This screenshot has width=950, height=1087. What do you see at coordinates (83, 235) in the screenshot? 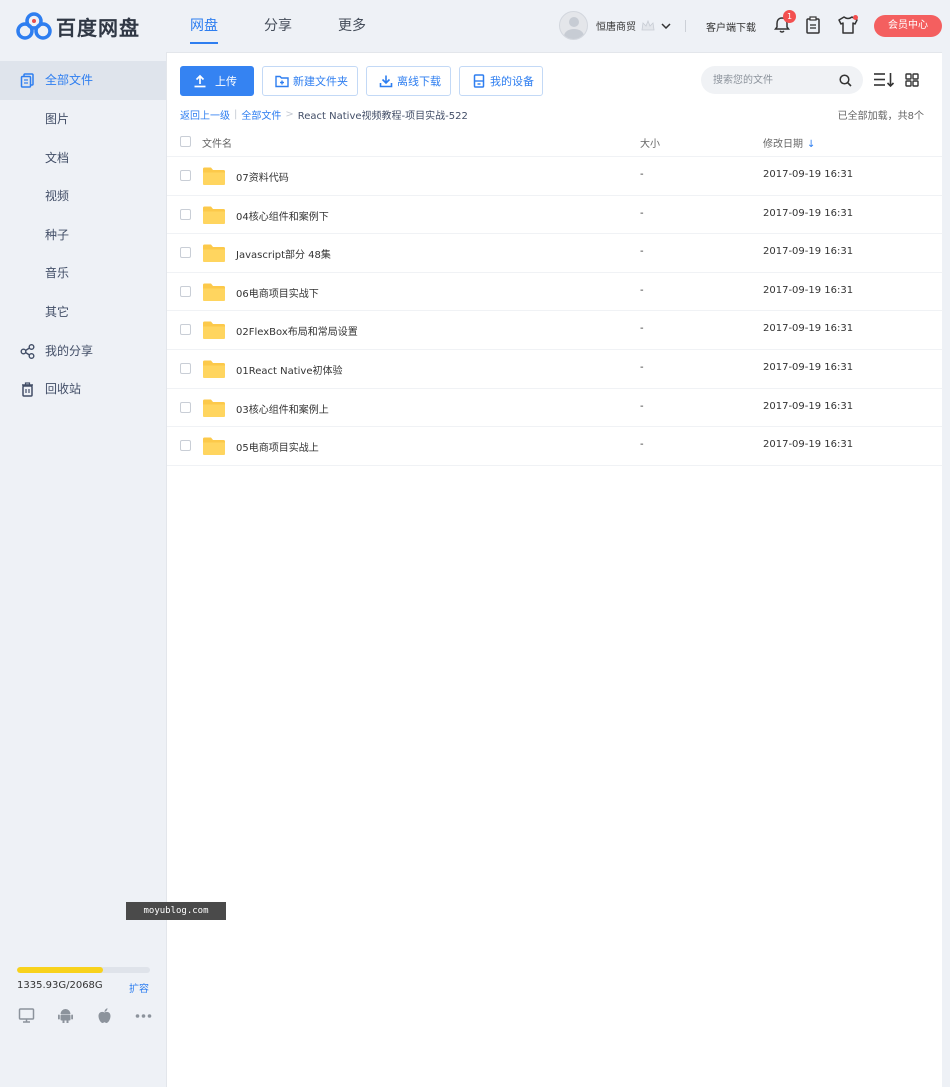
I see `sidebar-item-torrents: 种子` at bounding box center [83, 235].